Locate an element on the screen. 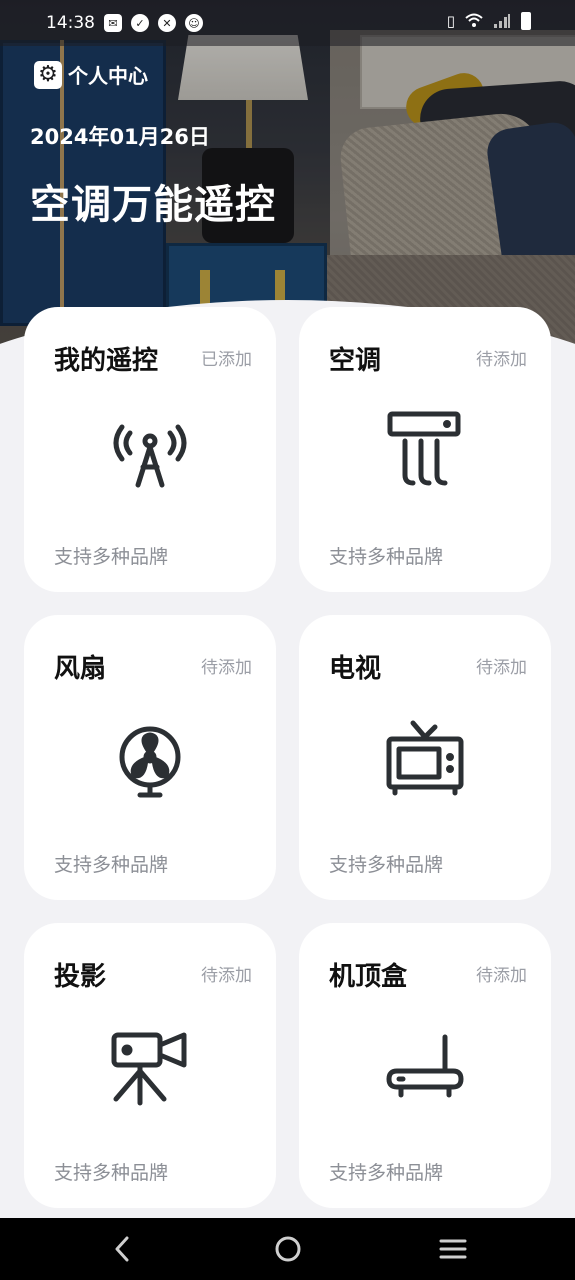  card-projector: 投影 待添加 支持多种品牌 is located at coordinates (150, 1065).